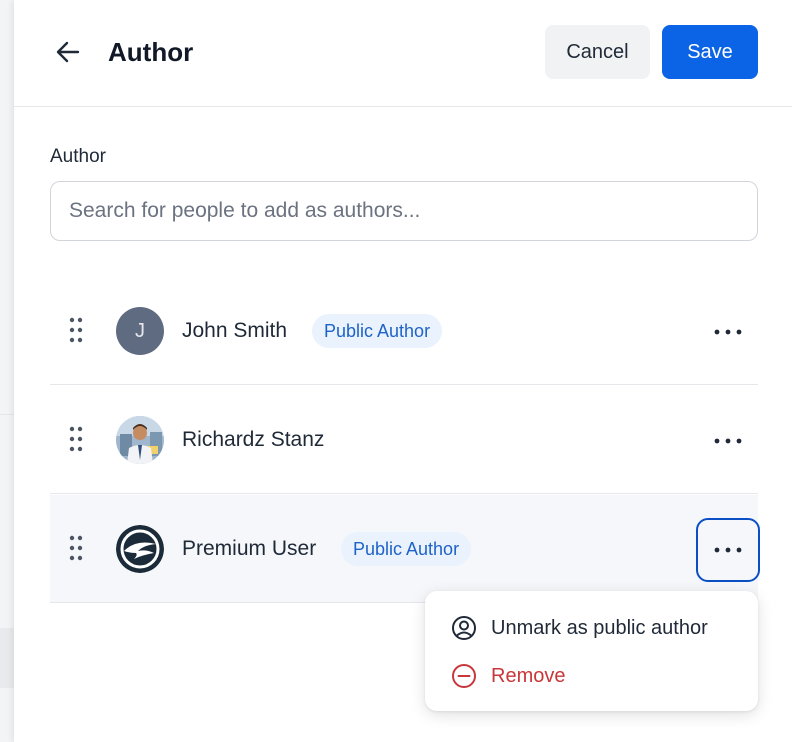 This screenshot has height=742, width=792. Describe the element at coordinates (404, 211) in the screenshot. I see `author-search-input` at that location.